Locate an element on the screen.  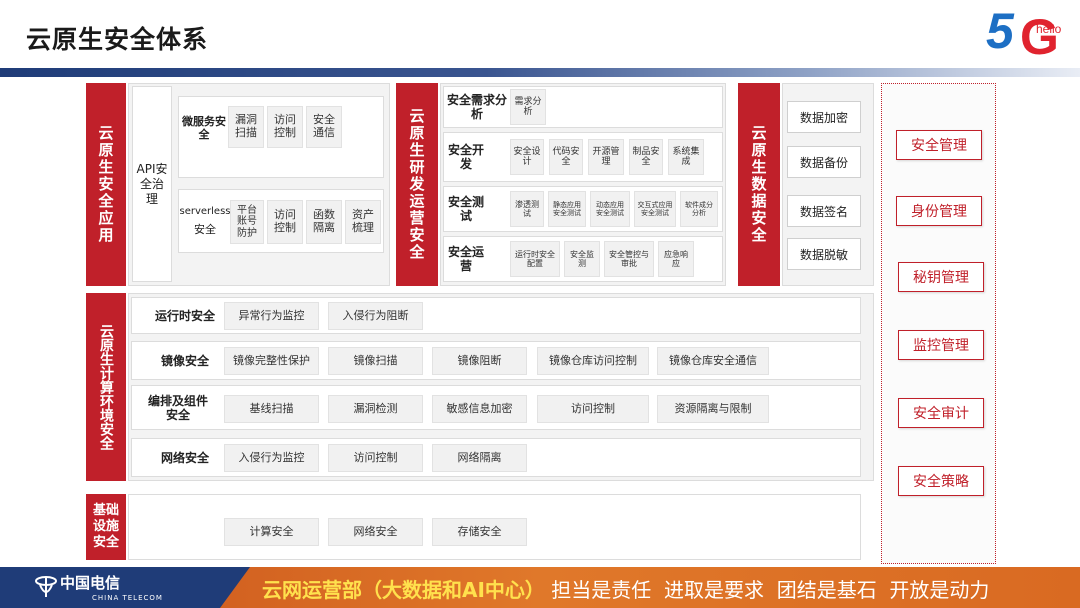
infra-chip: 网络安全 is located at coordinates (375, 532).